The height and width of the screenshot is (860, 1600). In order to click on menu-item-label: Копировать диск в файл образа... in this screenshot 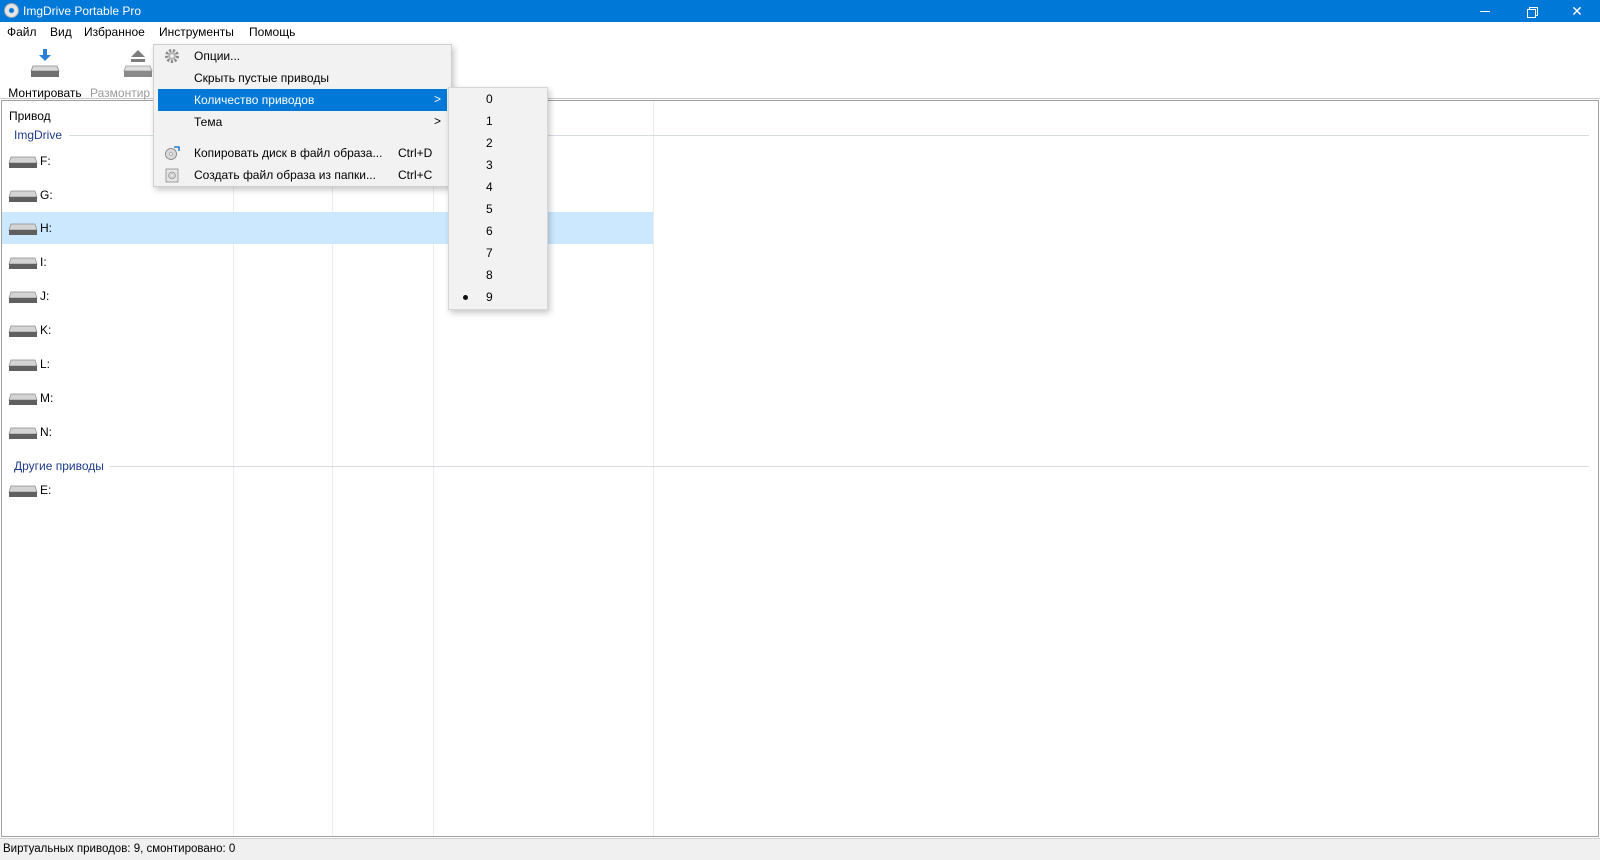, I will do `click(288, 153)`.